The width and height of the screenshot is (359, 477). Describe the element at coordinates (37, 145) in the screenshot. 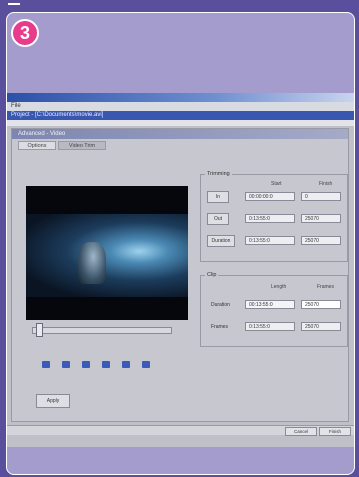

I see `tab-options: Options` at that location.